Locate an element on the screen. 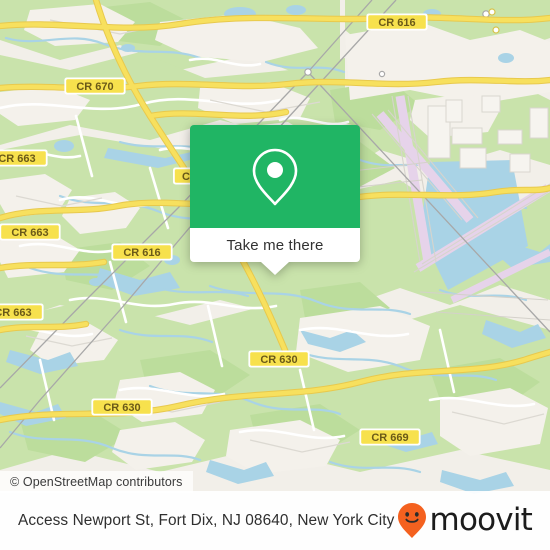 The height and width of the screenshot is (550, 550). moovit-logo: moovit is located at coordinates (464, 521).